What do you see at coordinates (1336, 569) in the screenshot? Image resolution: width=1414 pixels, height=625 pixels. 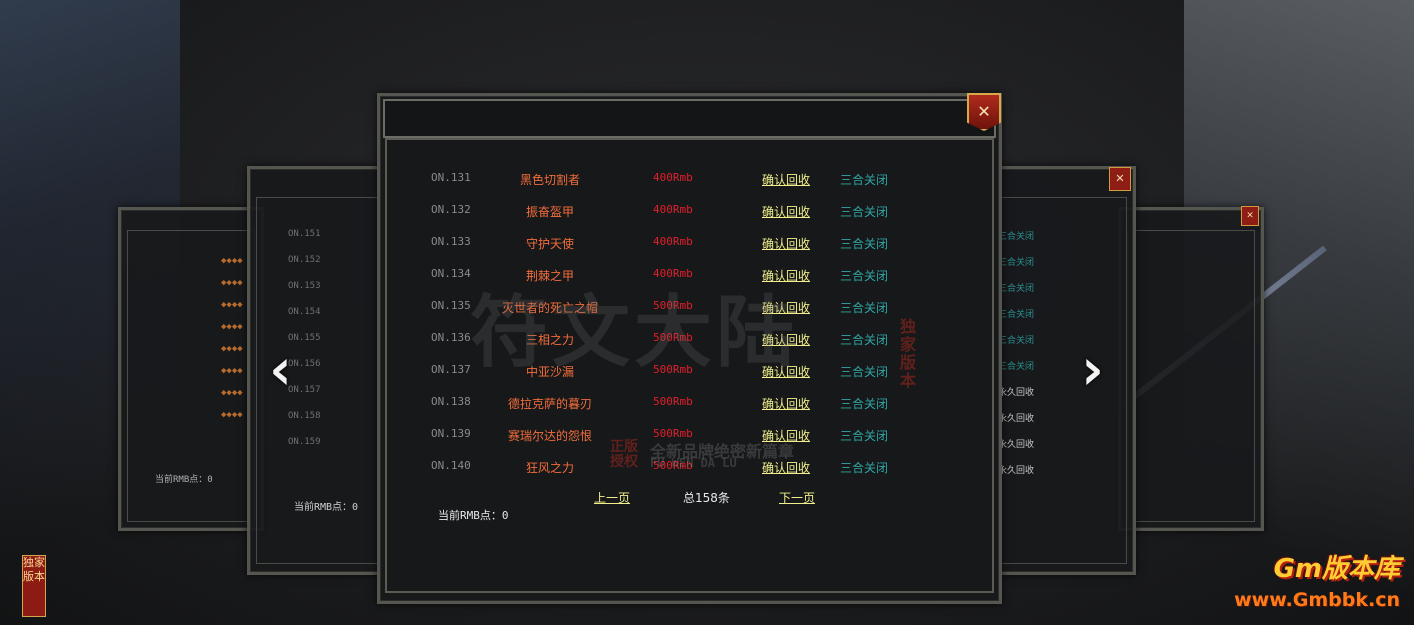 I see `brand-name: Gm版本库` at bounding box center [1336, 569].